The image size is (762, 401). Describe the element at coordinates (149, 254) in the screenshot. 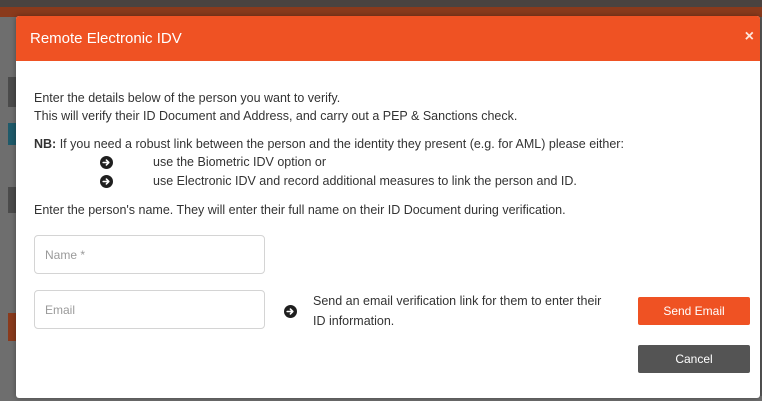

I see `name-input` at that location.